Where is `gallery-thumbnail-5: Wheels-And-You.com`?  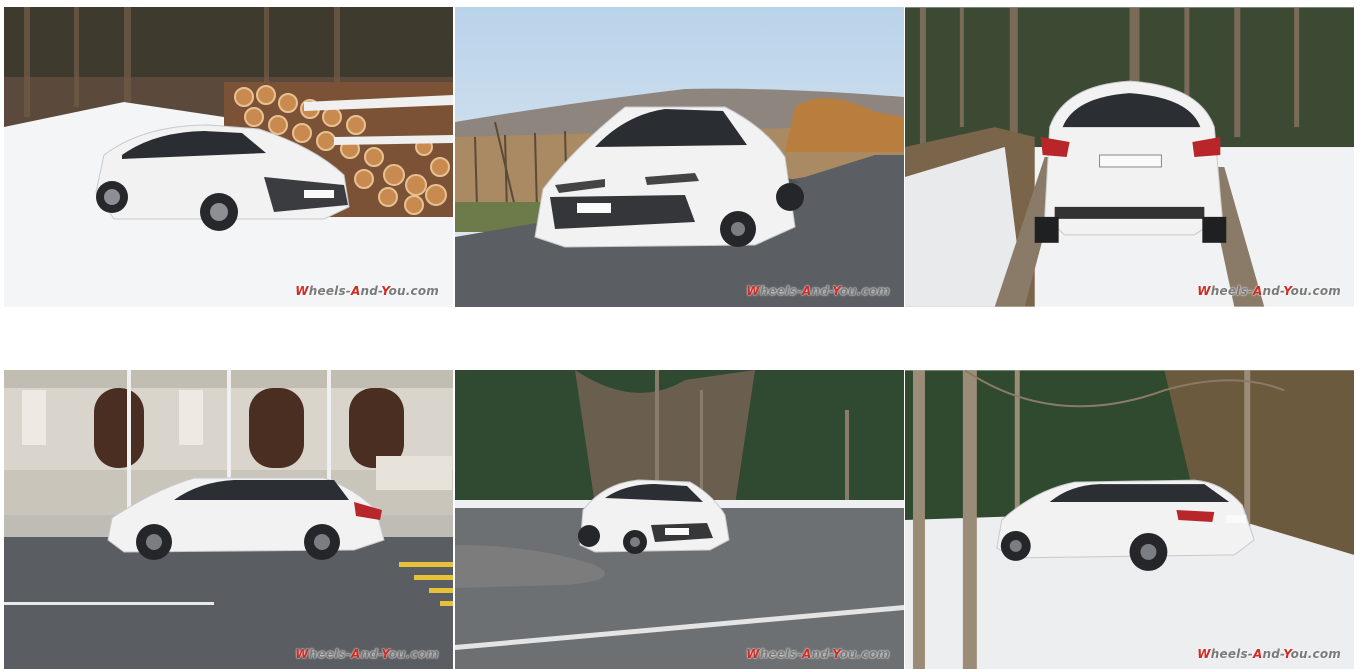 gallery-thumbnail-5: Wheels-And-You.com is located at coordinates (679, 519).